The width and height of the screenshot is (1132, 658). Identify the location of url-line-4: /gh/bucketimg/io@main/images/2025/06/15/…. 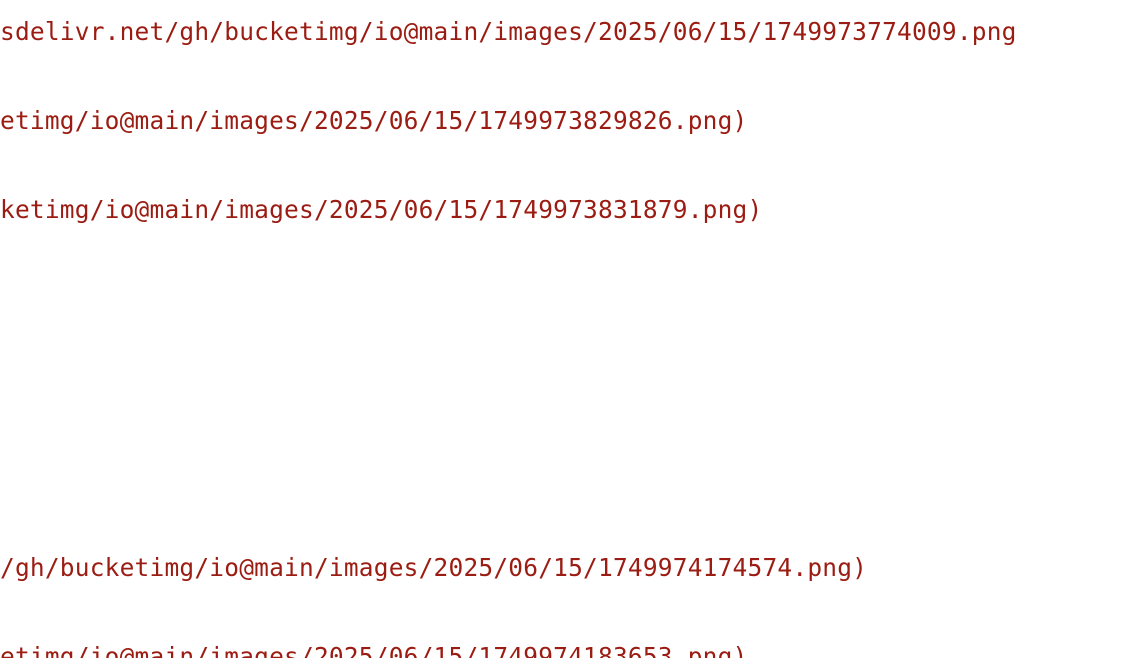
(433, 568).